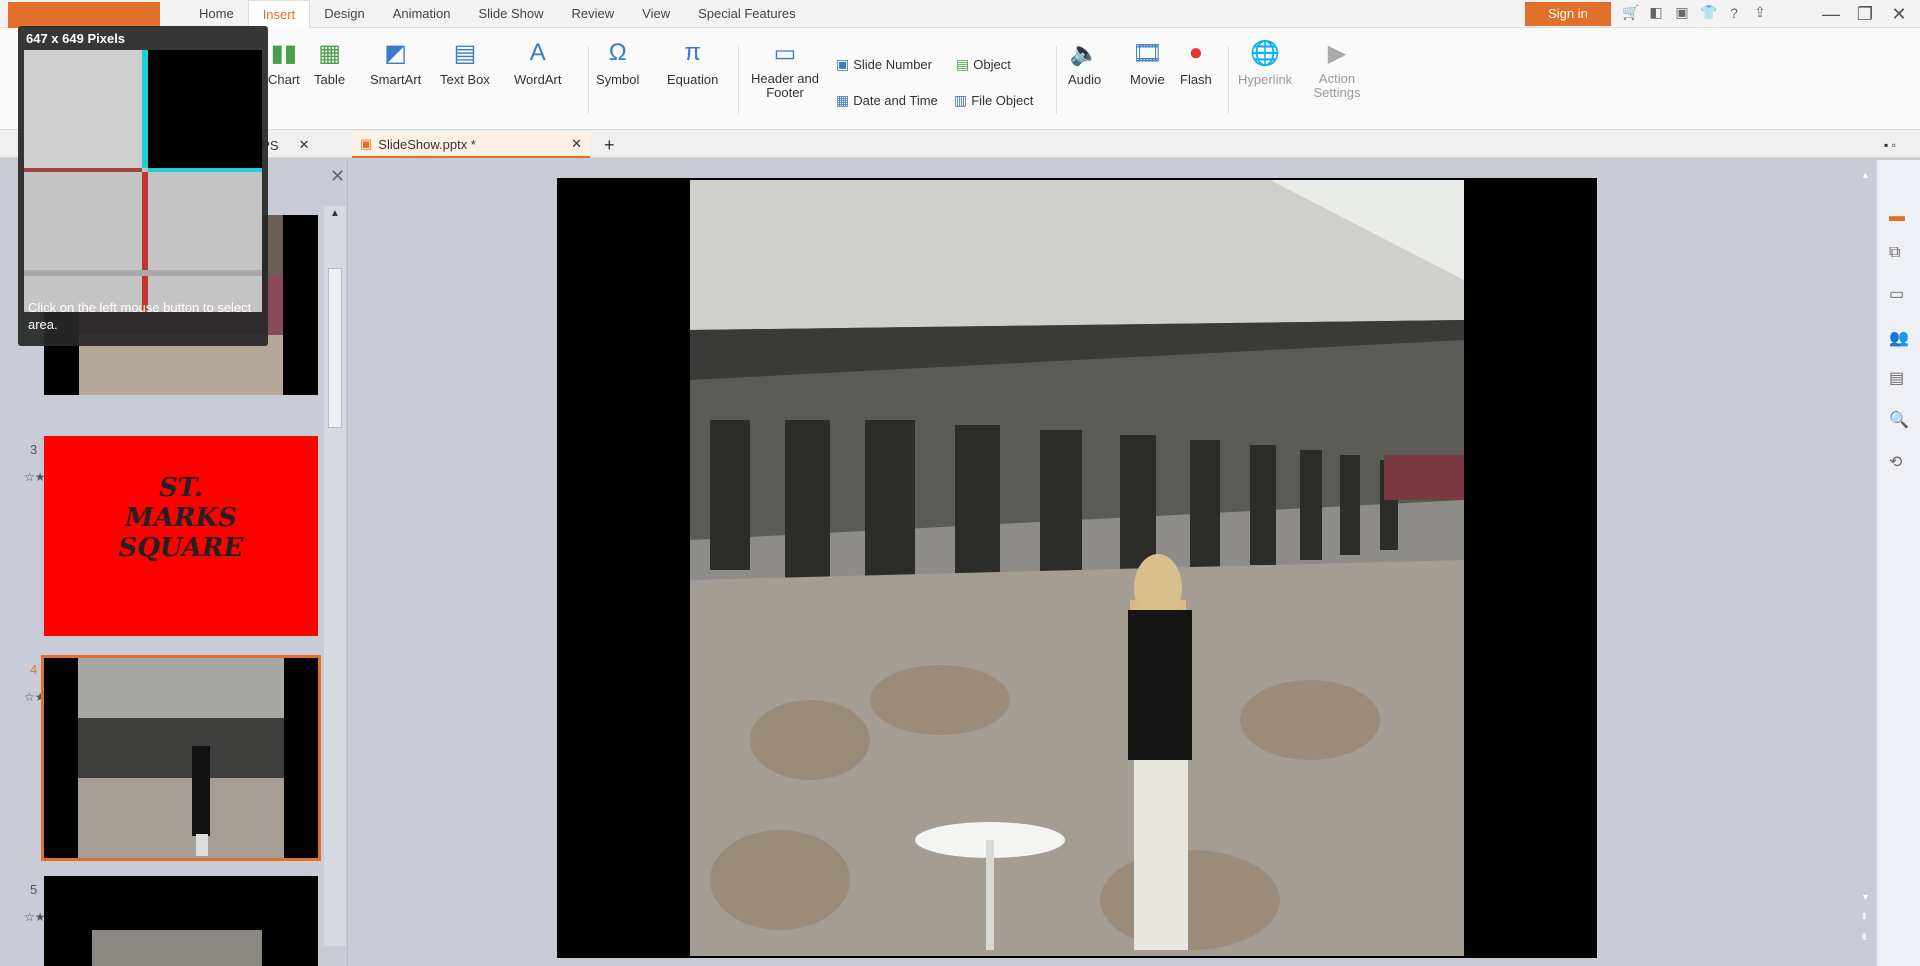 The width and height of the screenshot is (1920, 966). What do you see at coordinates (1337, 69) in the screenshot?
I see `action-settings-button: ▶ Action Settings` at bounding box center [1337, 69].